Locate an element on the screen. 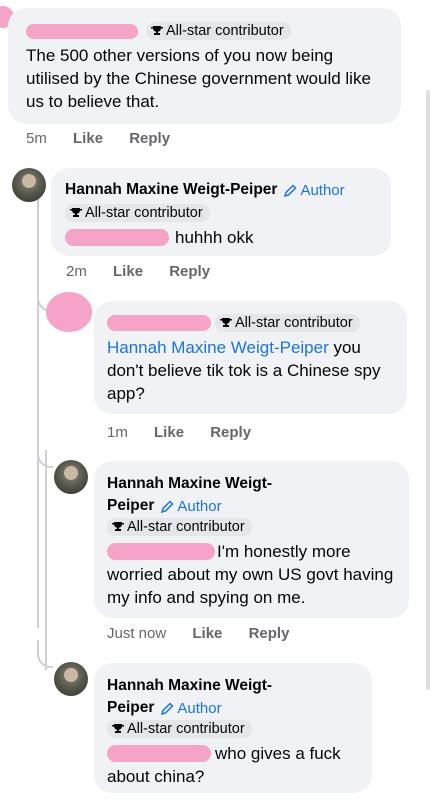 The height and width of the screenshot is (800, 432). comment-actions: 1m Like Reply is located at coordinates (190, 432).